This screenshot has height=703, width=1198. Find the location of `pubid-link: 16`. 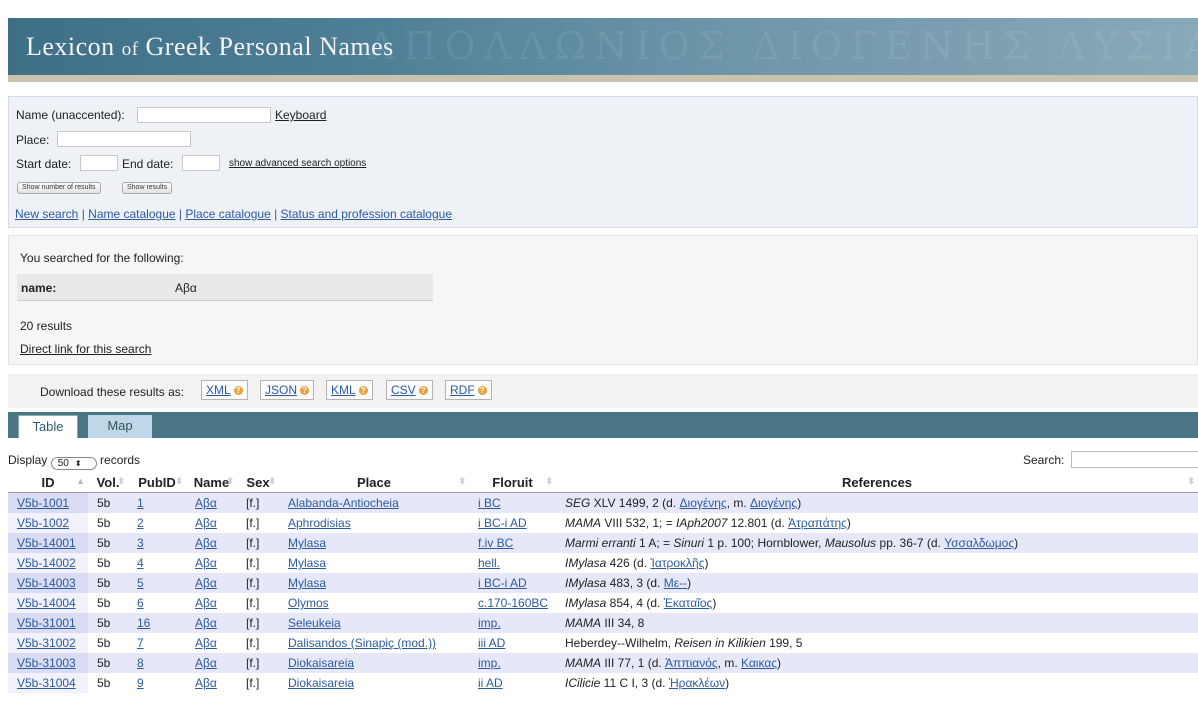

pubid-link: 16 is located at coordinates (143, 623).